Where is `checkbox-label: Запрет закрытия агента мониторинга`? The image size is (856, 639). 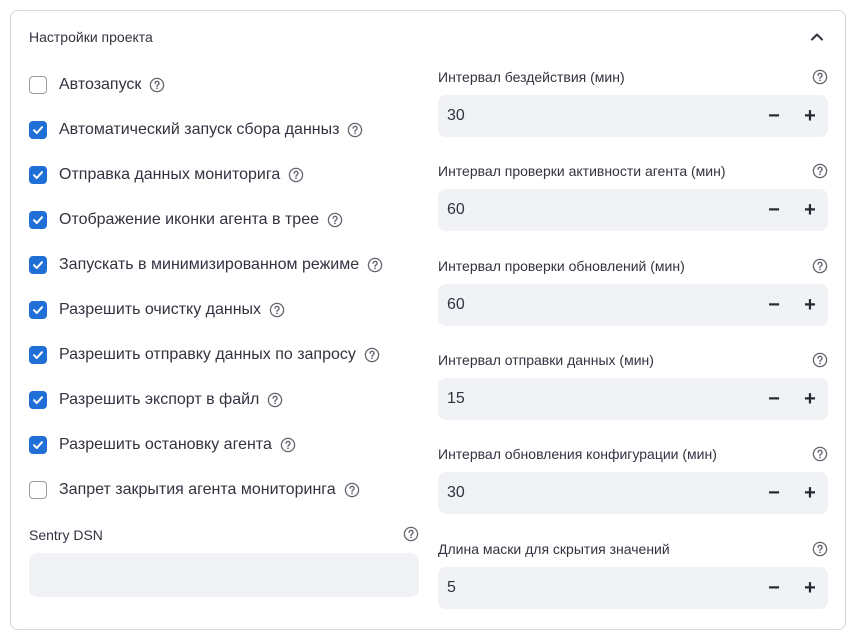 checkbox-label: Запрет закрытия агента мониторинга is located at coordinates (197, 489).